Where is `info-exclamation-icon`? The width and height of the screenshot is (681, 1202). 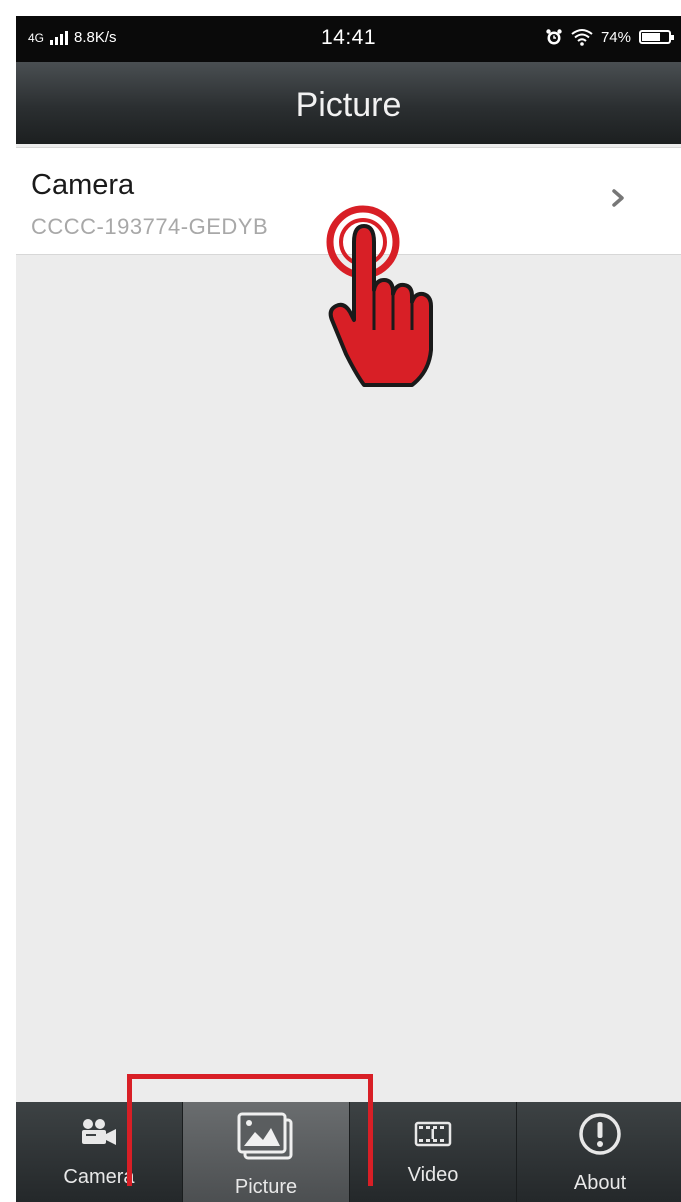
info-exclamation-icon is located at coordinates (600, 1134).